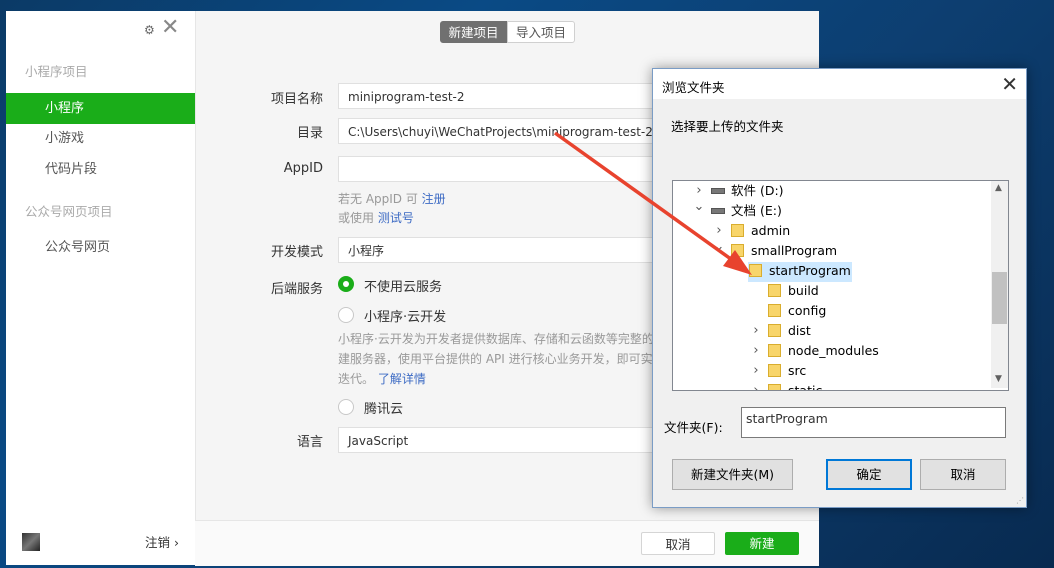 The image size is (1054, 568). What do you see at coordinates (645, 197) in the screenshot?
I see `arrow-shaft` at bounding box center [645, 197].